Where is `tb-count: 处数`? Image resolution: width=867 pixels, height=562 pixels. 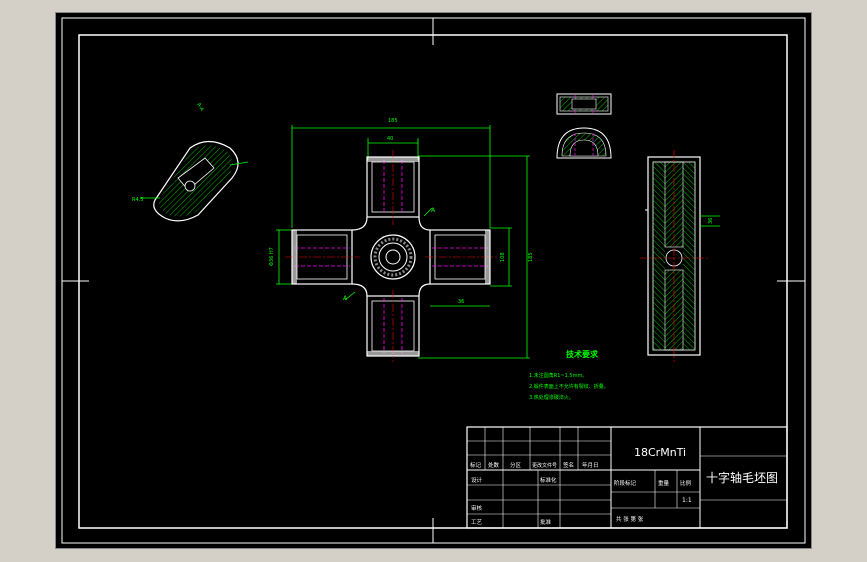 tb-count: 处数 is located at coordinates (494, 465).